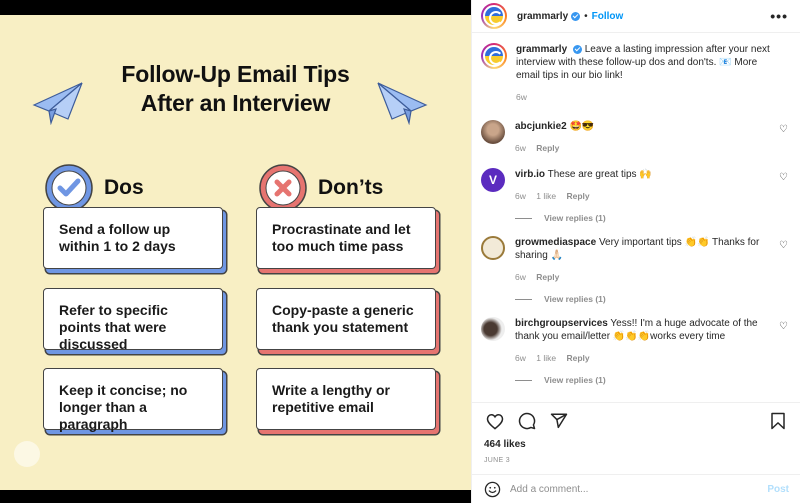 The width and height of the screenshot is (800, 503). I want to click on caption-username: grammarly, so click(541, 49).